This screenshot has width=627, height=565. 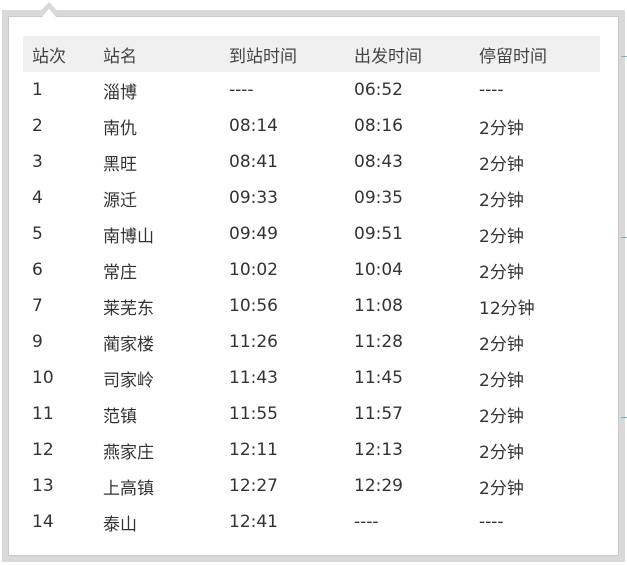 I want to click on departure-time: 11:45, so click(x=378, y=378).